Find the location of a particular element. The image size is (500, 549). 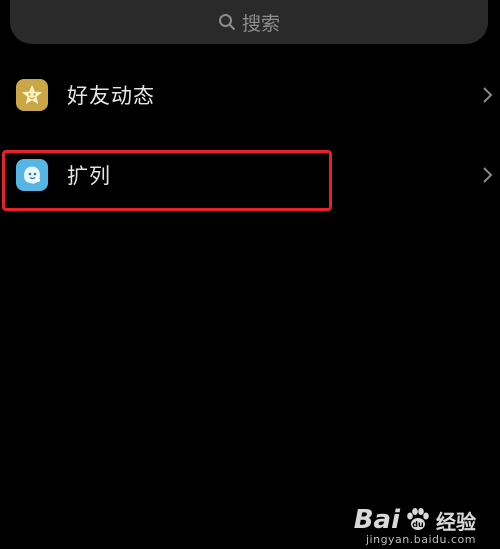

search-label: 搜索 is located at coordinates (260, 23).